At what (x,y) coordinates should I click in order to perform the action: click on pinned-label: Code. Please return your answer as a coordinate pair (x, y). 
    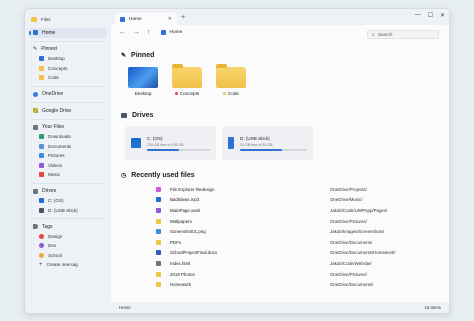
    Looking at the image, I should click on (233, 93).